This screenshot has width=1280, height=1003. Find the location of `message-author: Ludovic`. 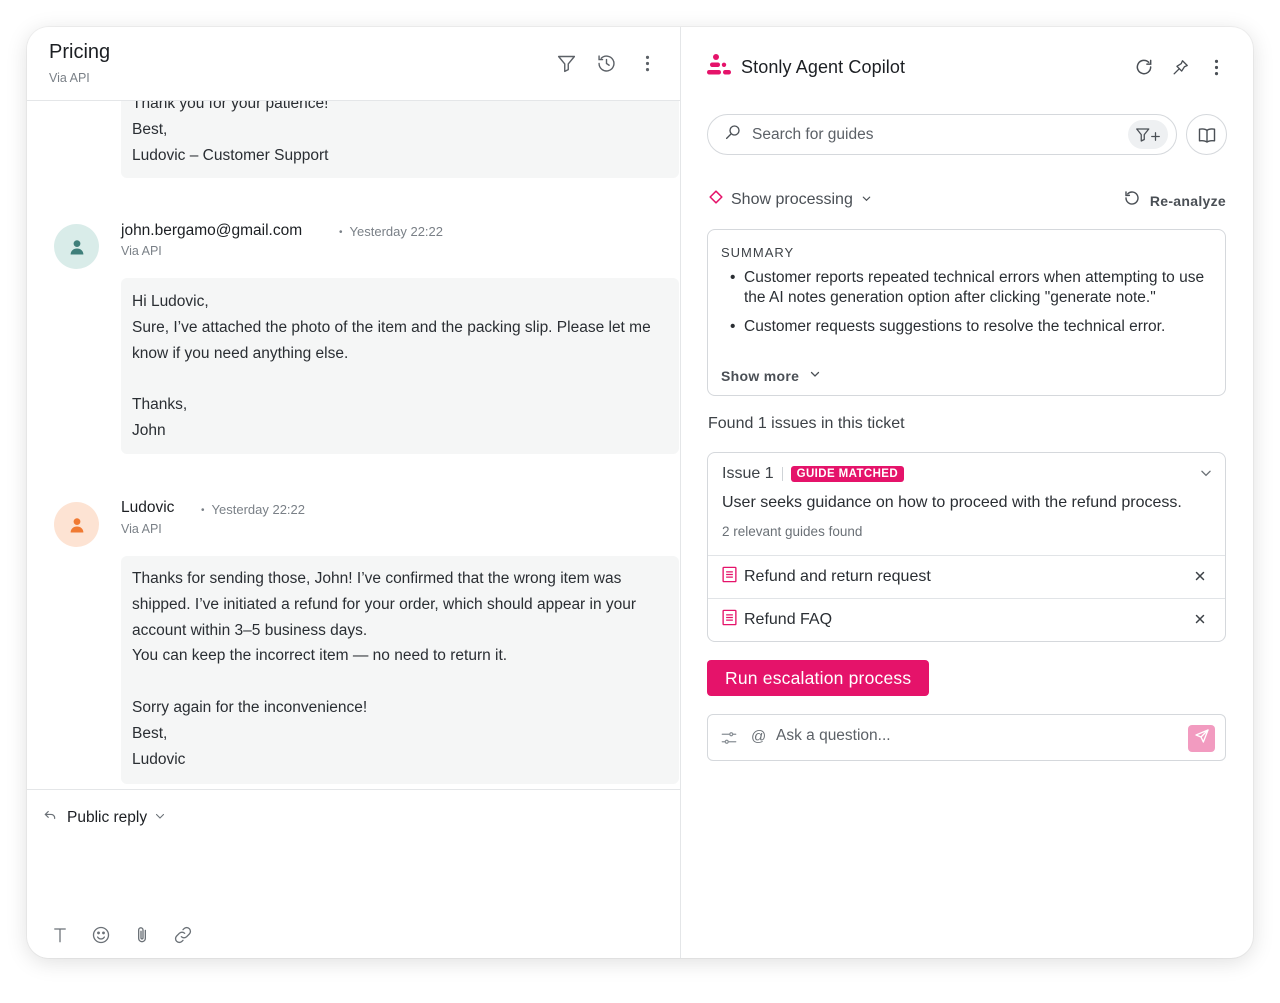

message-author: Ludovic is located at coordinates (148, 507).